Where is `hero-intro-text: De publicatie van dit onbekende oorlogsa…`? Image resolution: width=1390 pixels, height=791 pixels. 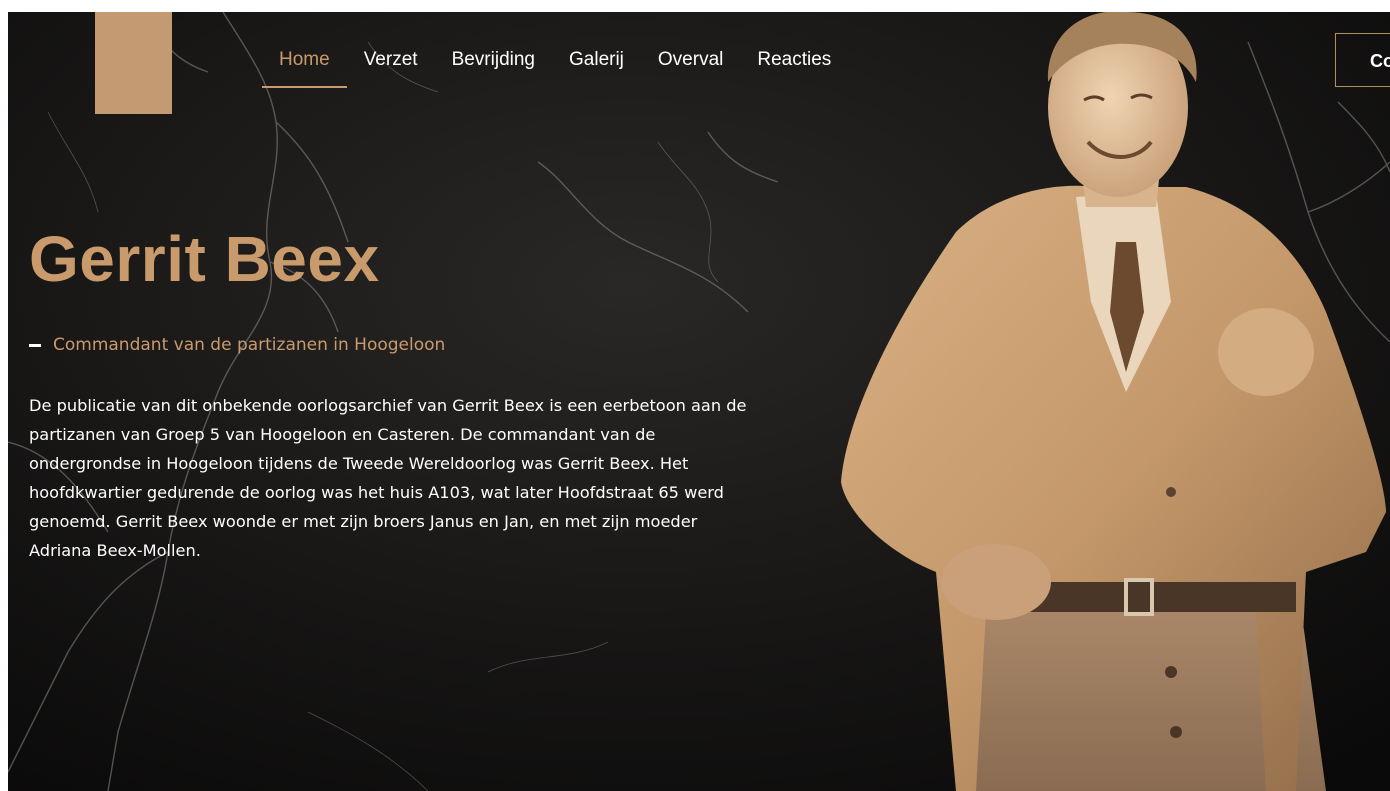
hero-intro-text: De publicatie van dit onbekende oorlogsa… is located at coordinates (388, 478).